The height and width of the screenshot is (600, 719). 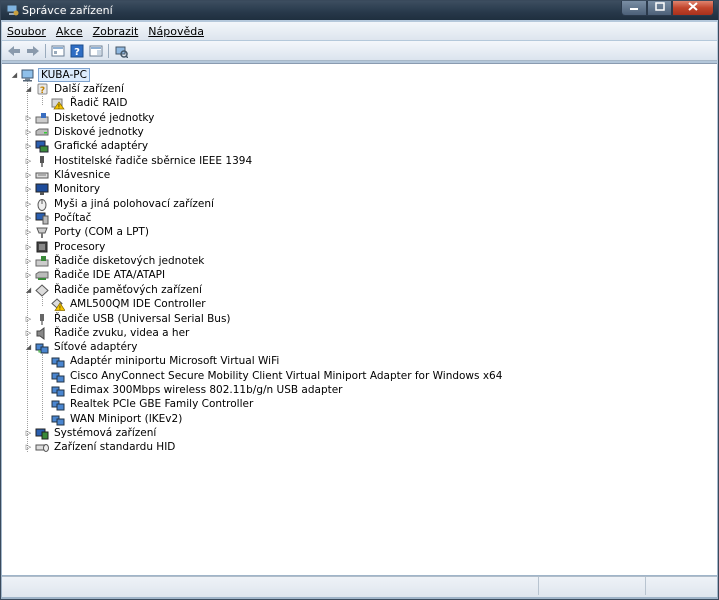 I want to click on tree-root-label: KUBA-PC, so click(x=64, y=75).